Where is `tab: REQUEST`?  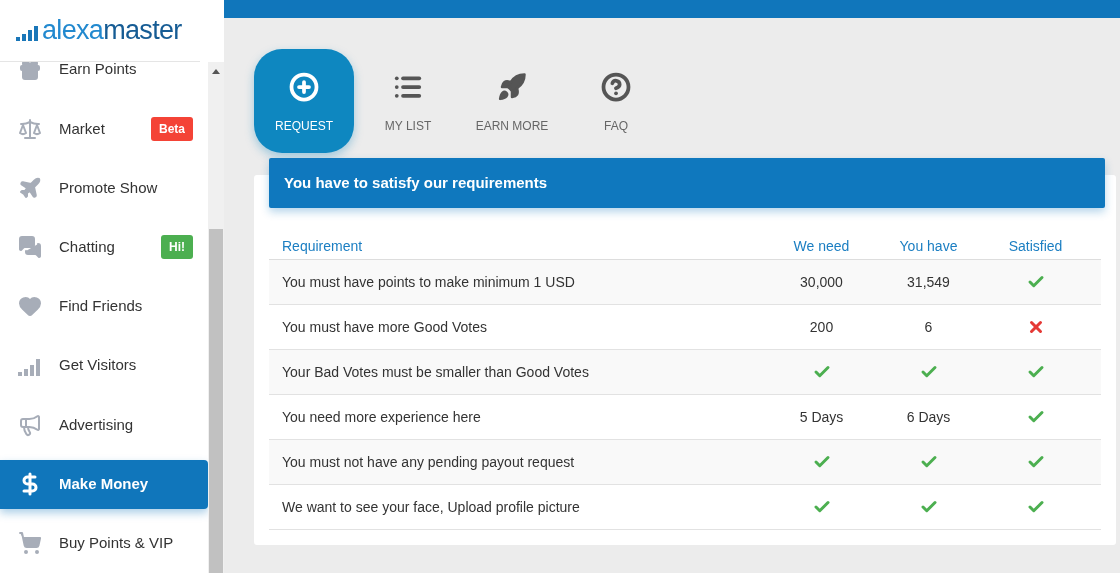
tab: REQUEST is located at coordinates (304, 101).